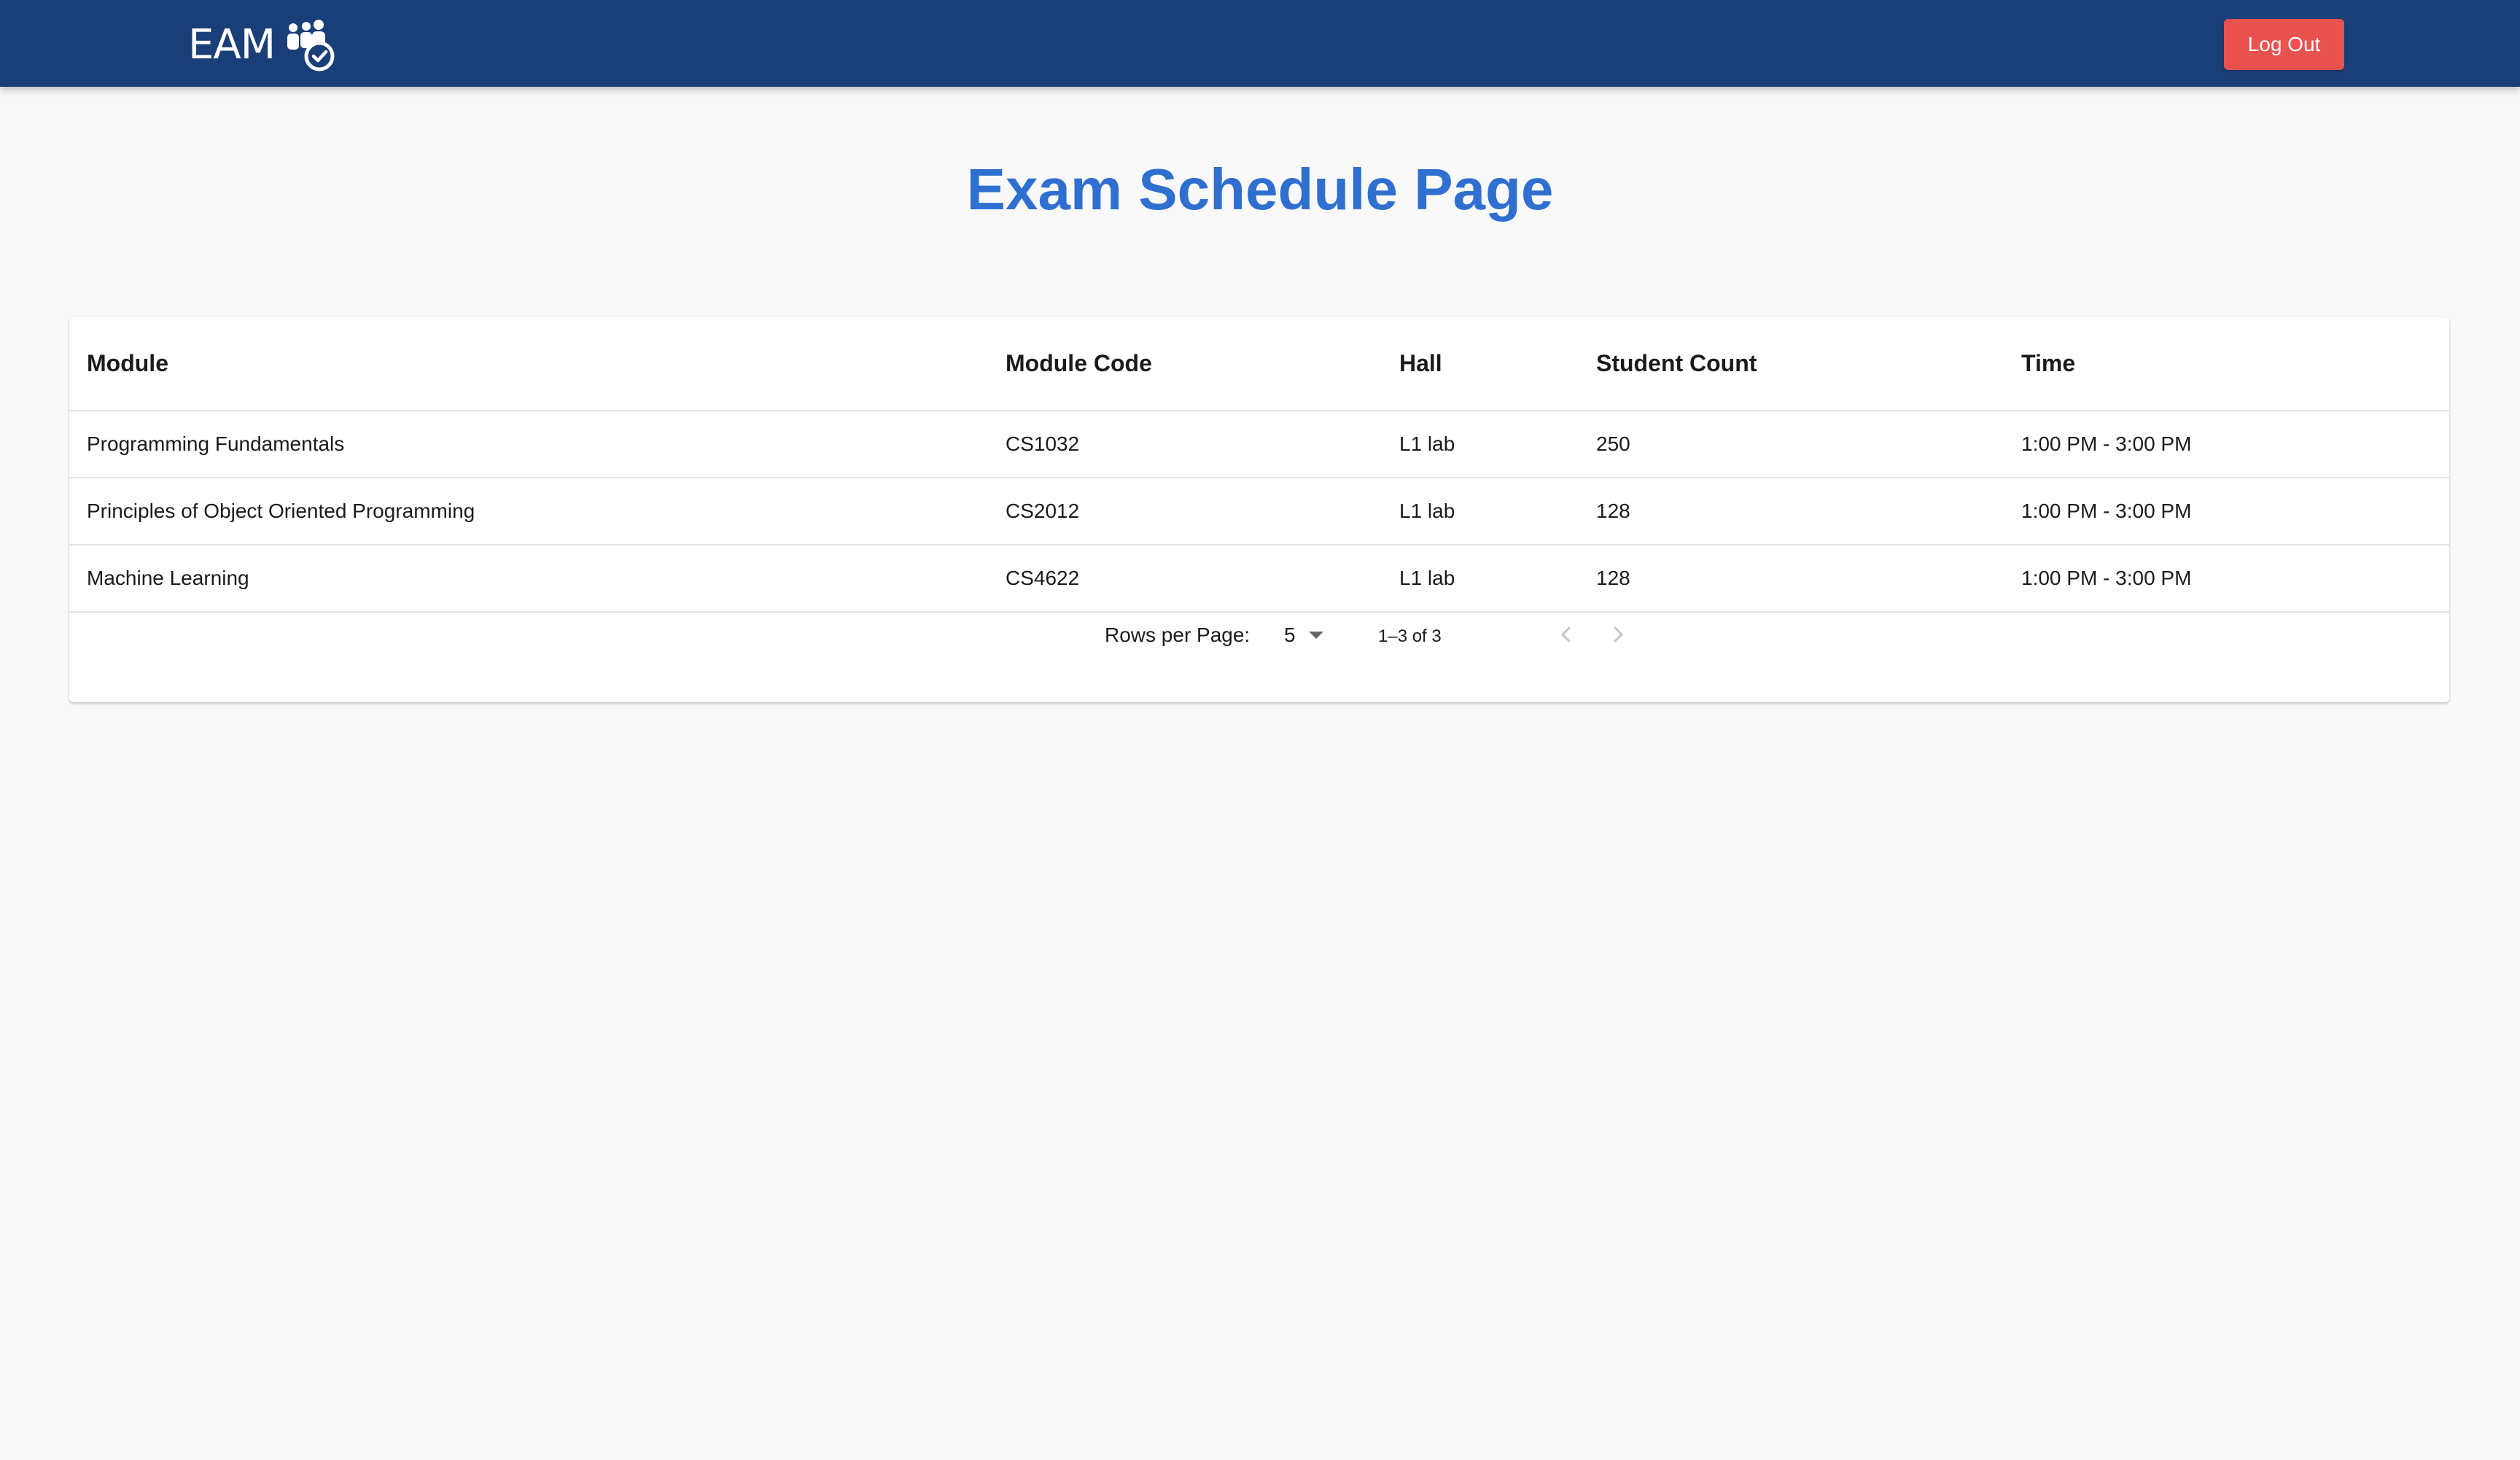  Describe the element at coordinates (232, 45) in the screenshot. I see `logo-text: EAM` at that location.